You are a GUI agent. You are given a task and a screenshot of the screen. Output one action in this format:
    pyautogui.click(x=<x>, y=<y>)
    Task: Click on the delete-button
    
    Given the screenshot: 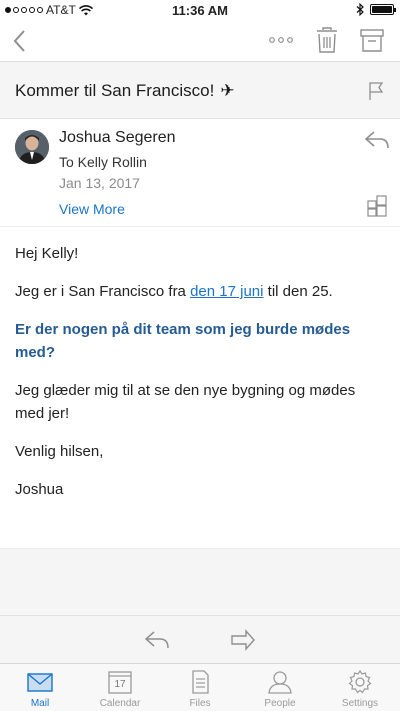 What is the action you would take?
    pyautogui.click(x=327, y=40)
    